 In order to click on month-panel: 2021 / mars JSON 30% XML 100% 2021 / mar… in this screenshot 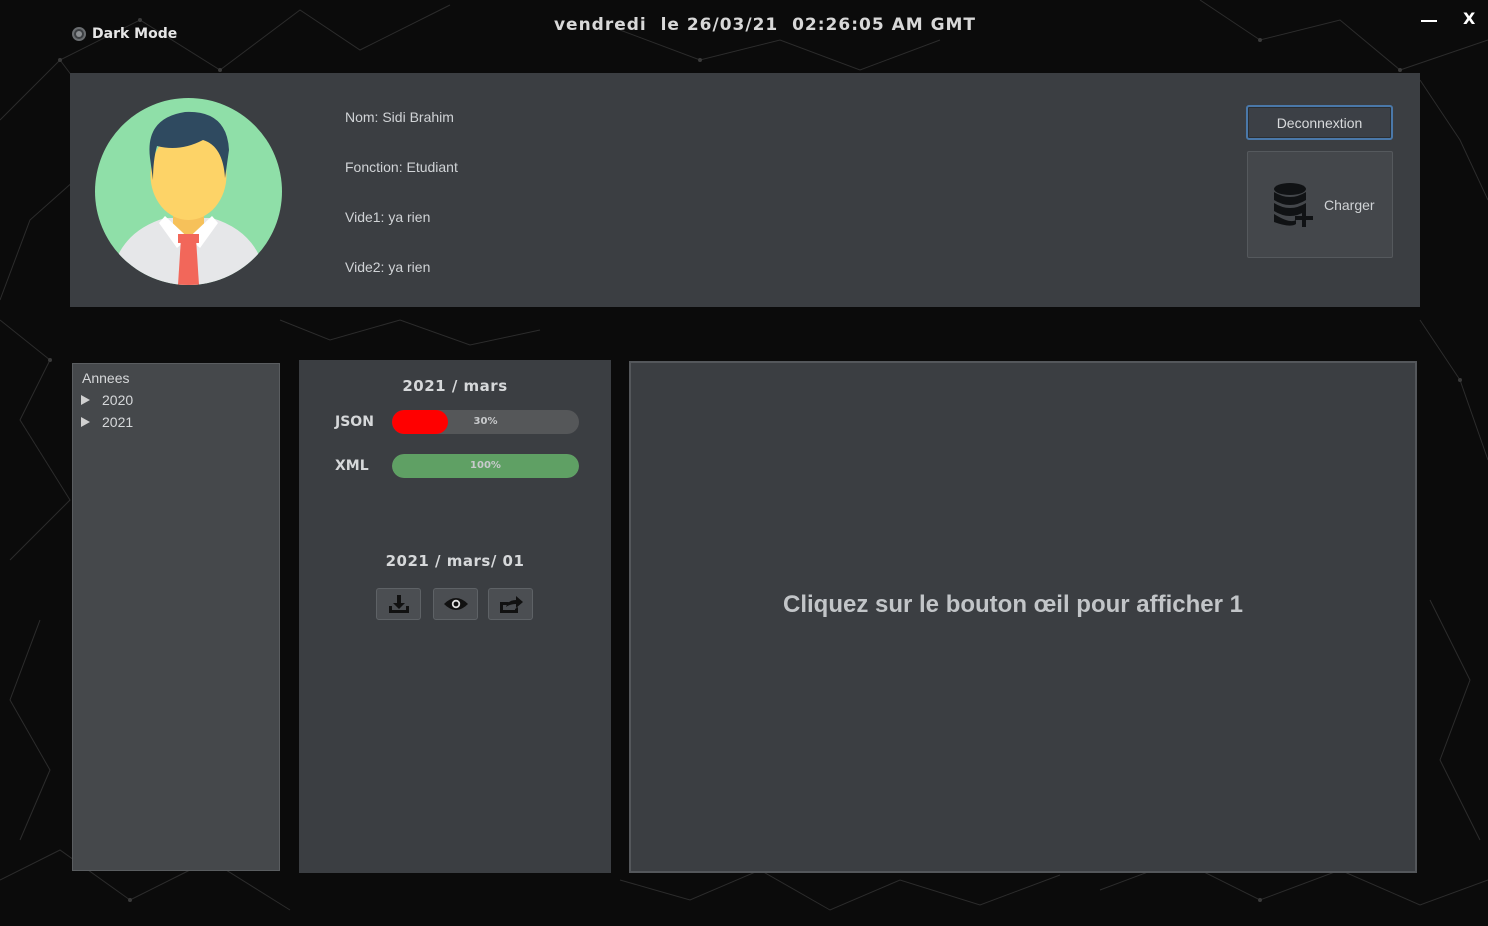, I will do `click(455, 616)`.